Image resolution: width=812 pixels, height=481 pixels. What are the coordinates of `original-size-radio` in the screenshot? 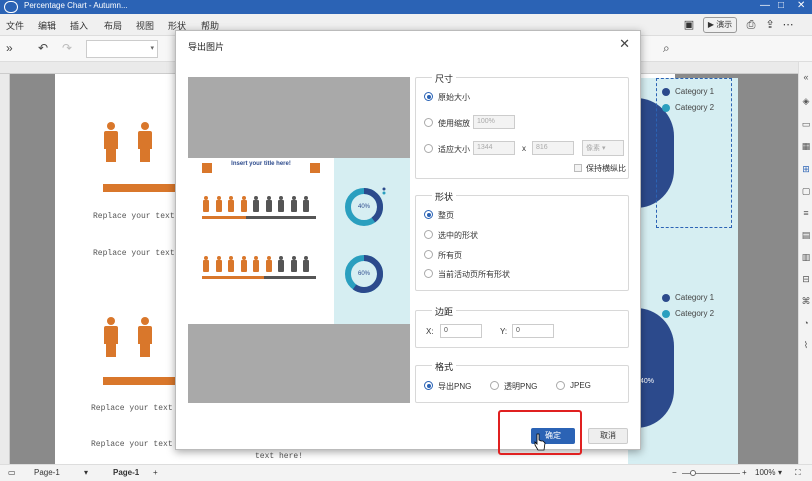 It's located at (428, 96).